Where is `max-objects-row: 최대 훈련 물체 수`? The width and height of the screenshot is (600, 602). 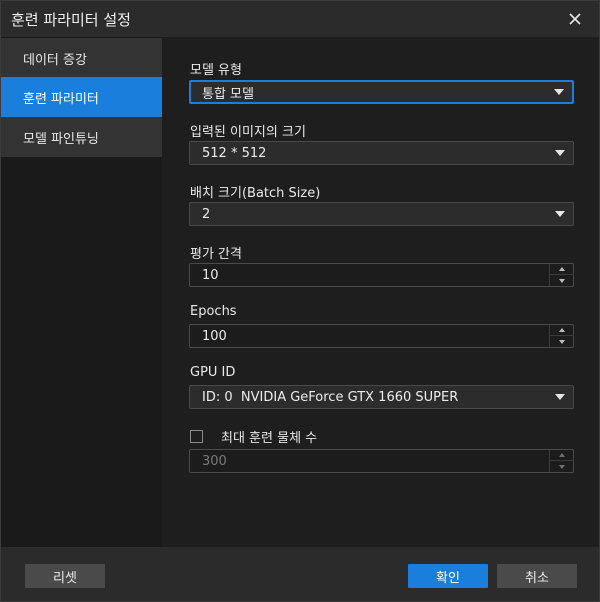 max-objects-row: 최대 훈련 물체 수 is located at coordinates (253, 436).